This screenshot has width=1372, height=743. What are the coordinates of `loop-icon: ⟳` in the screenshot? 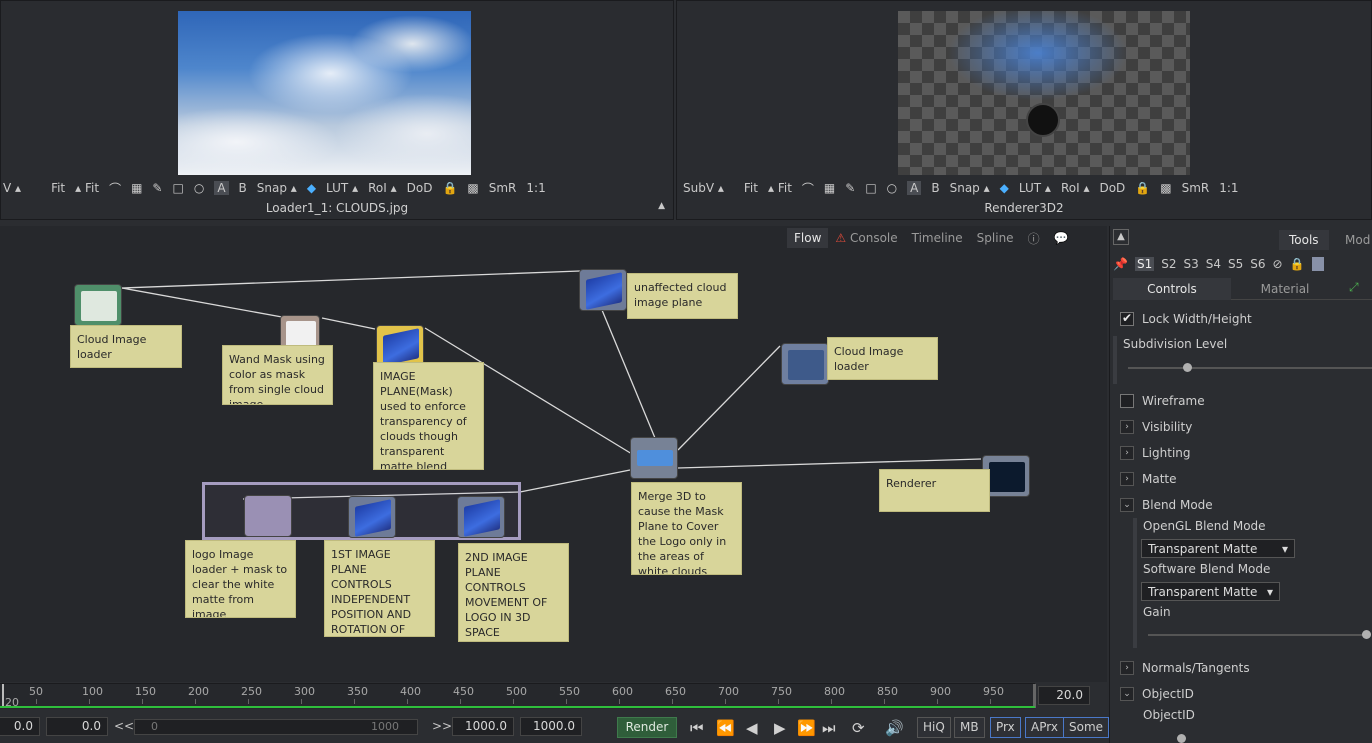 It's located at (858, 728).